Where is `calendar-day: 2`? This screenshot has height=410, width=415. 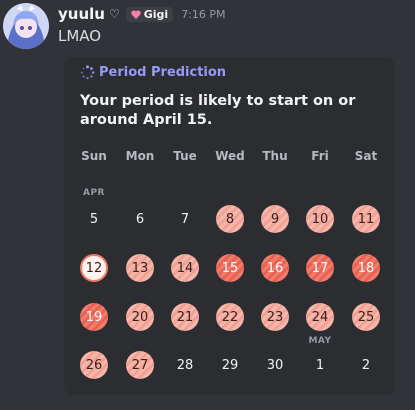
calendar-day: 2 is located at coordinates (366, 365).